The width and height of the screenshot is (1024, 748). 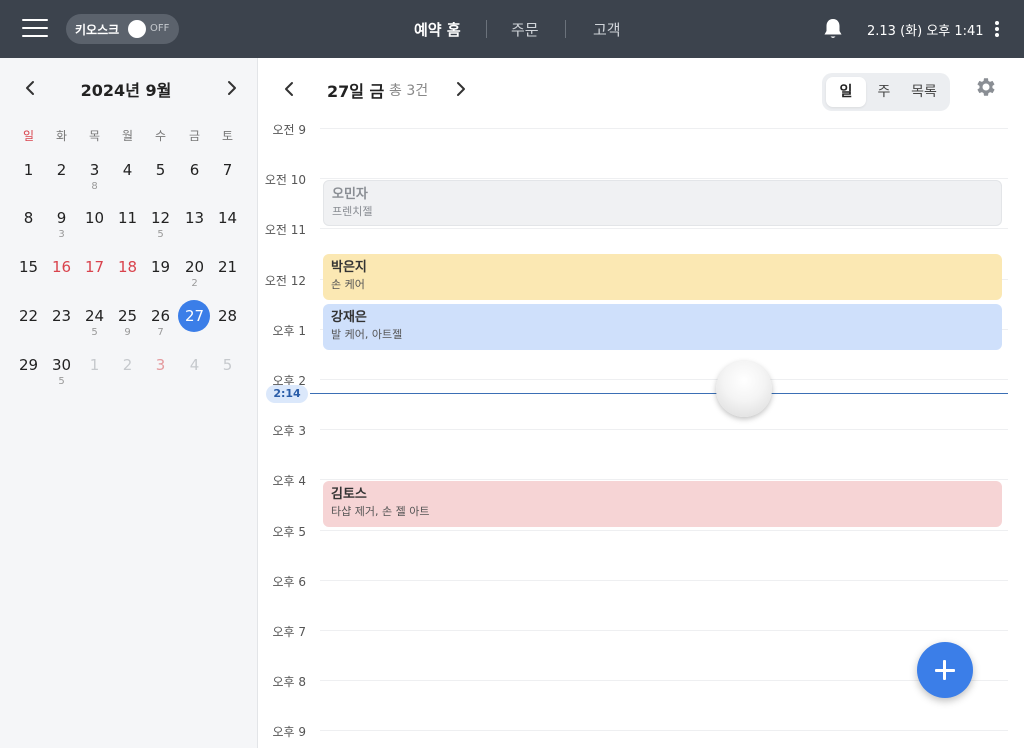 What do you see at coordinates (356, 91) in the screenshot?
I see `selected-day-title: 27일 금` at bounding box center [356, 91].